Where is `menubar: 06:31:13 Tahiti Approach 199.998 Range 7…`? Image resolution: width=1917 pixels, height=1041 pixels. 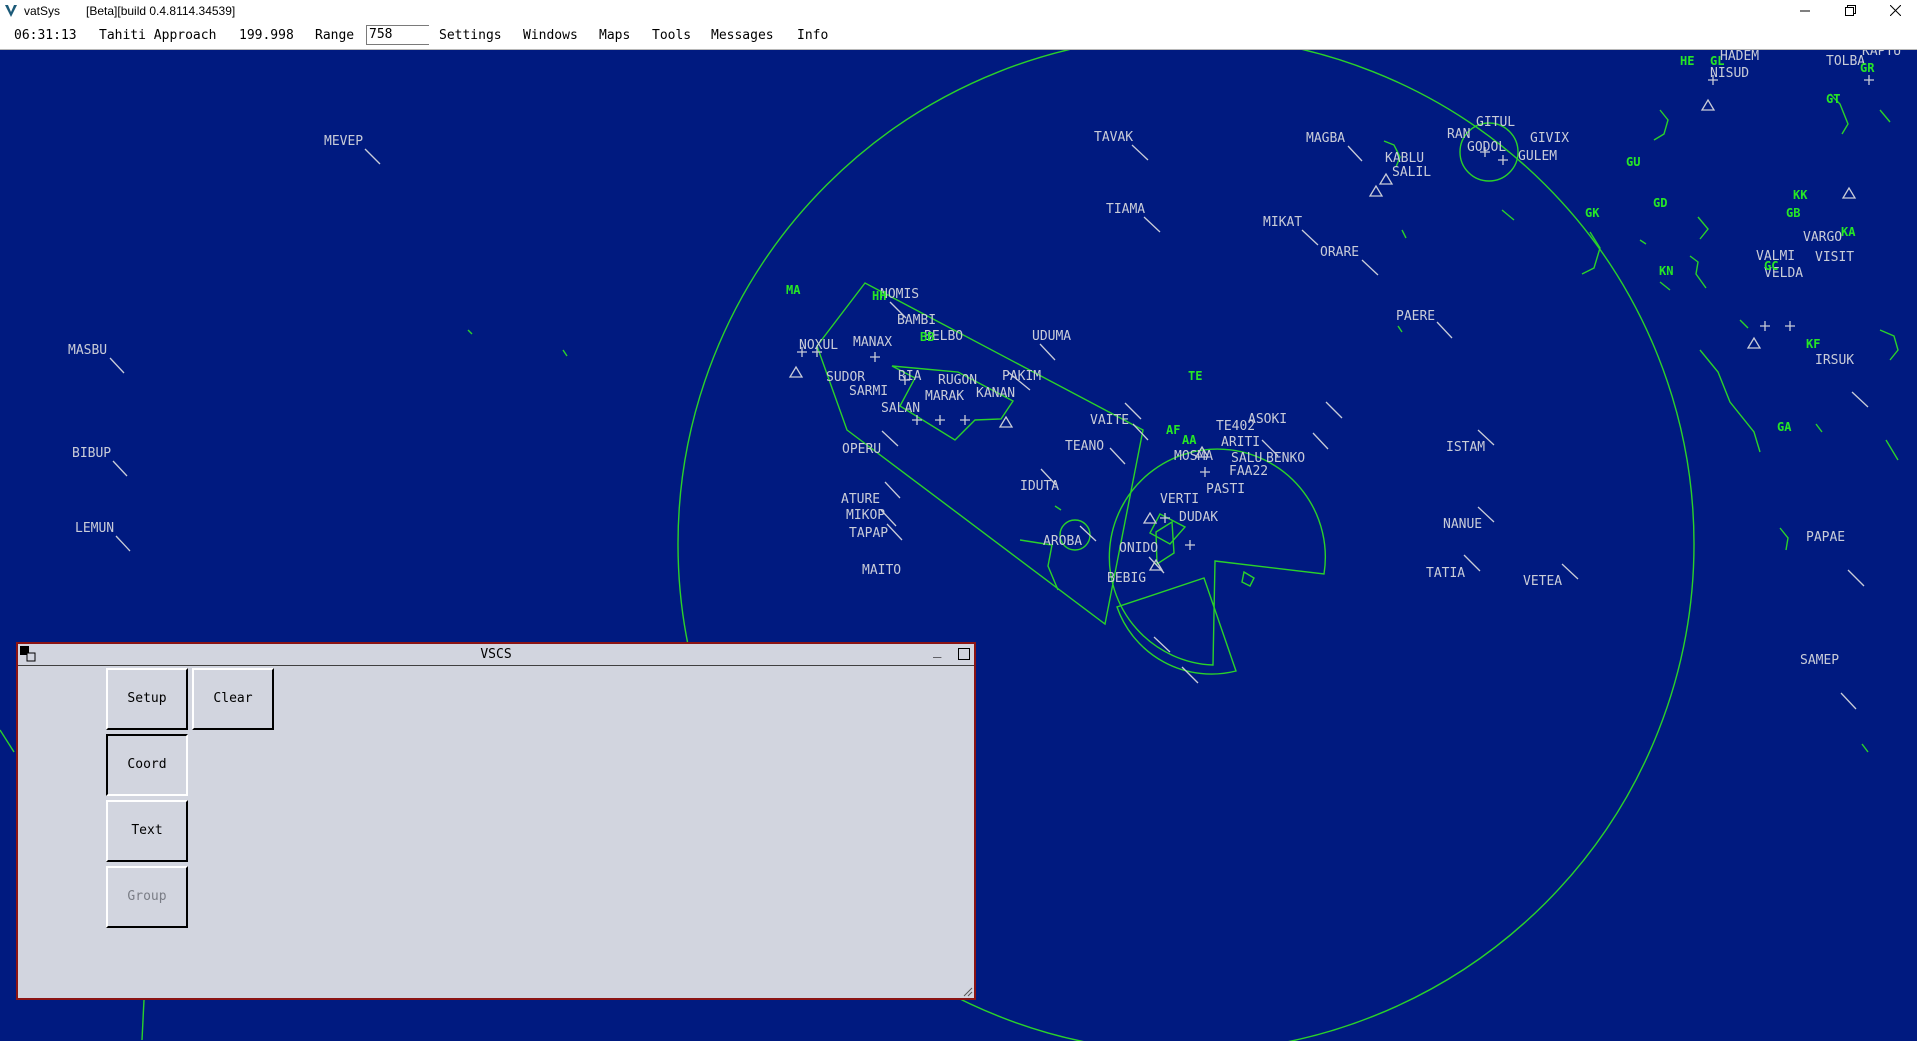
menubar: 06:31:13 Tahiti Approach 199.998 Range 7… is located at coordinates (958, 36).